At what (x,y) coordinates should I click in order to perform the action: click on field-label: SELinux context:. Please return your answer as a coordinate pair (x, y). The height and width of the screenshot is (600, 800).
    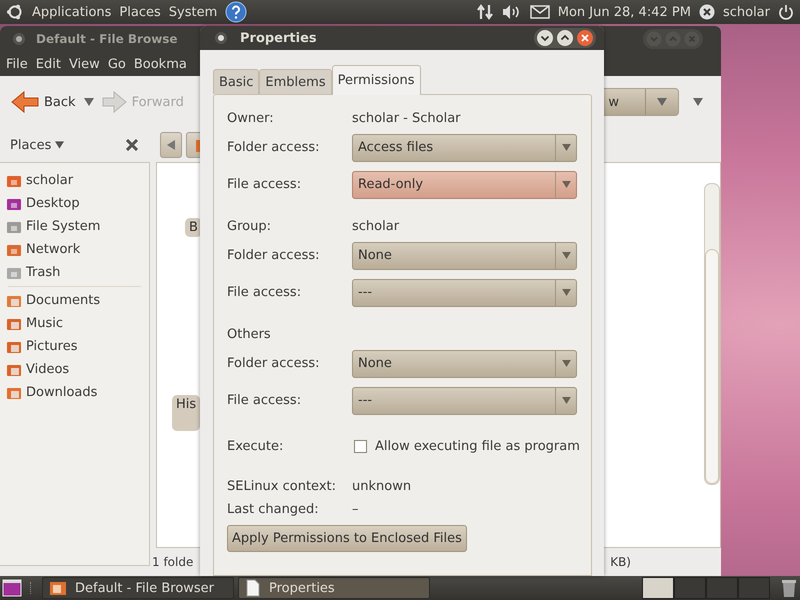
    Looking at the image, I should click on (282, 486).